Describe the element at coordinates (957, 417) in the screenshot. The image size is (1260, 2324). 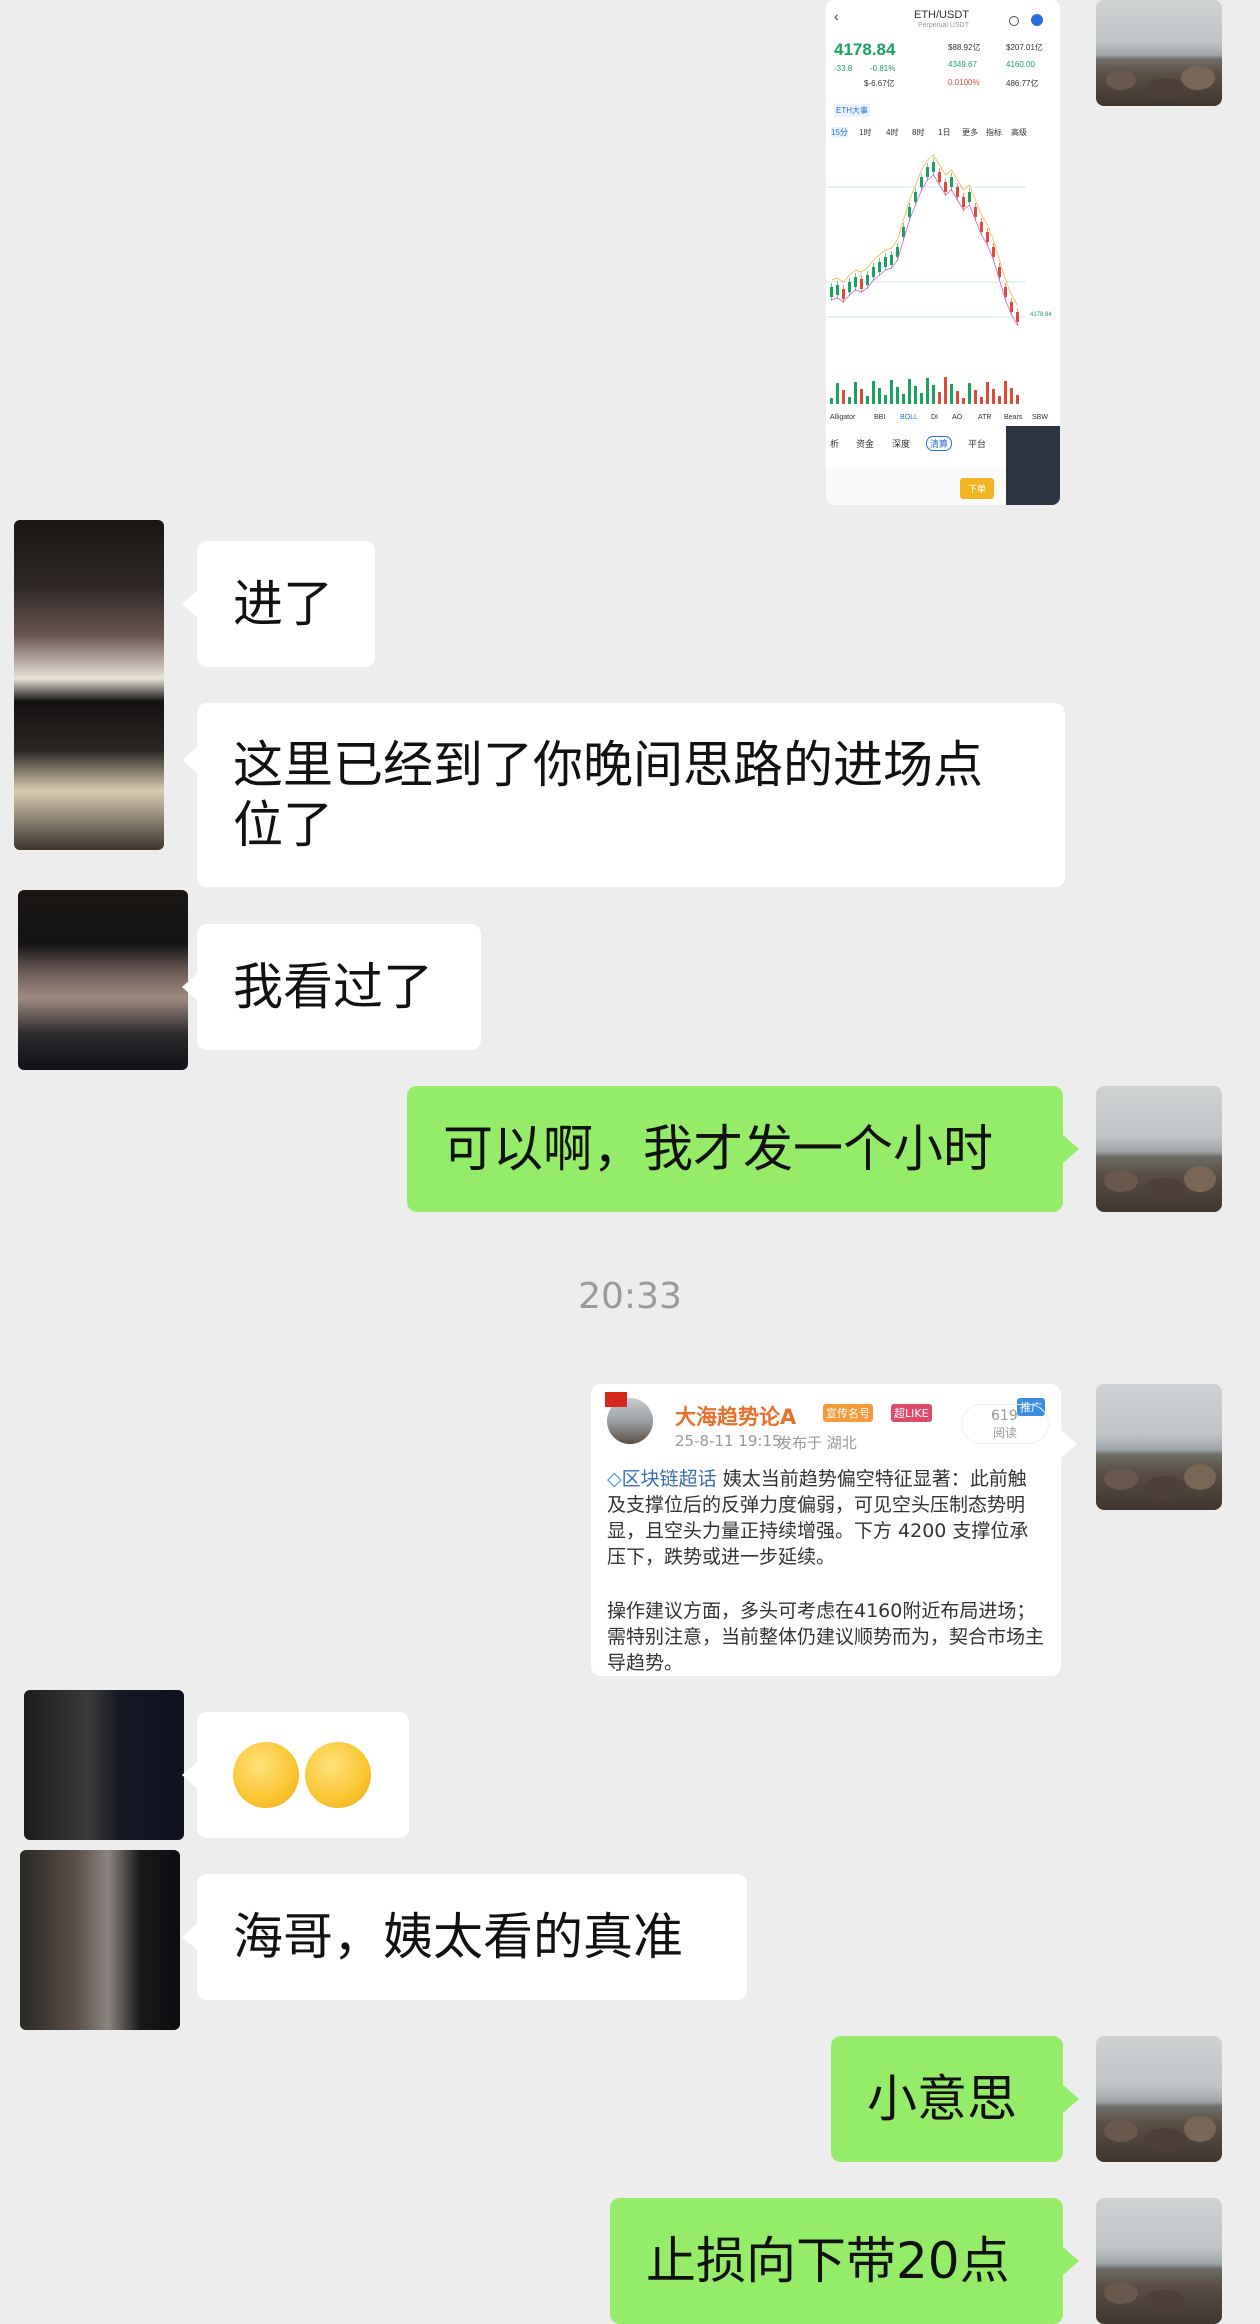
I see `indicator-tab: AO` at that location.